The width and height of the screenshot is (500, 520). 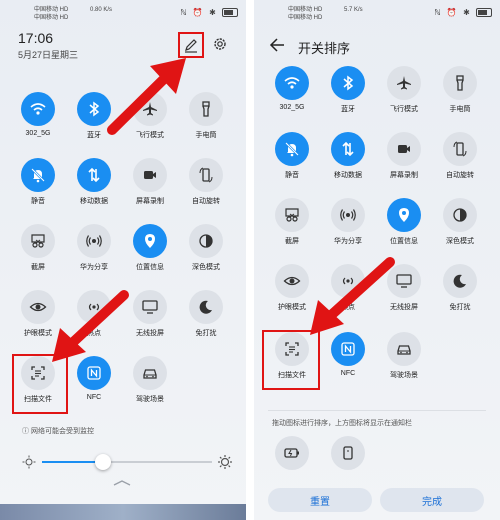 I want to click on tile-label: 位置信息, so click(x=150, y=267).